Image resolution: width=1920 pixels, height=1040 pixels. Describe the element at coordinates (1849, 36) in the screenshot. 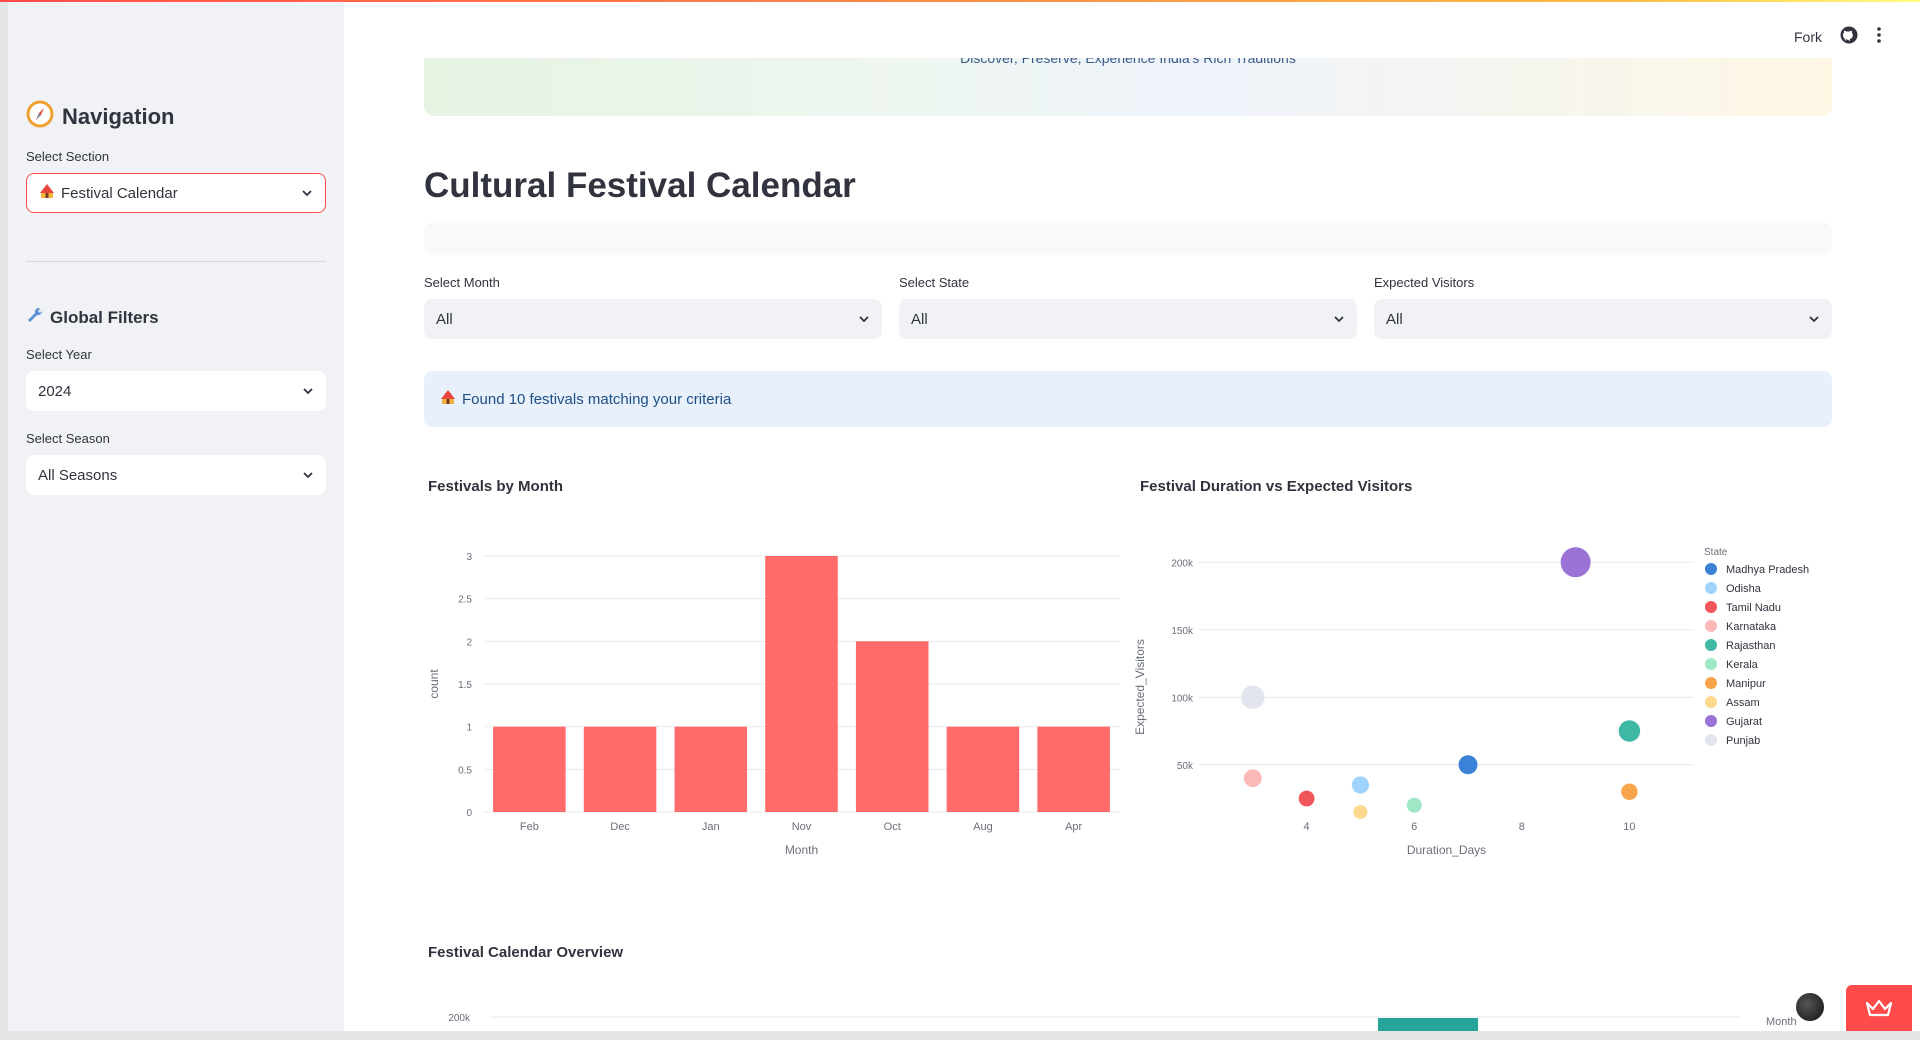

I see `github-icon` at that location.